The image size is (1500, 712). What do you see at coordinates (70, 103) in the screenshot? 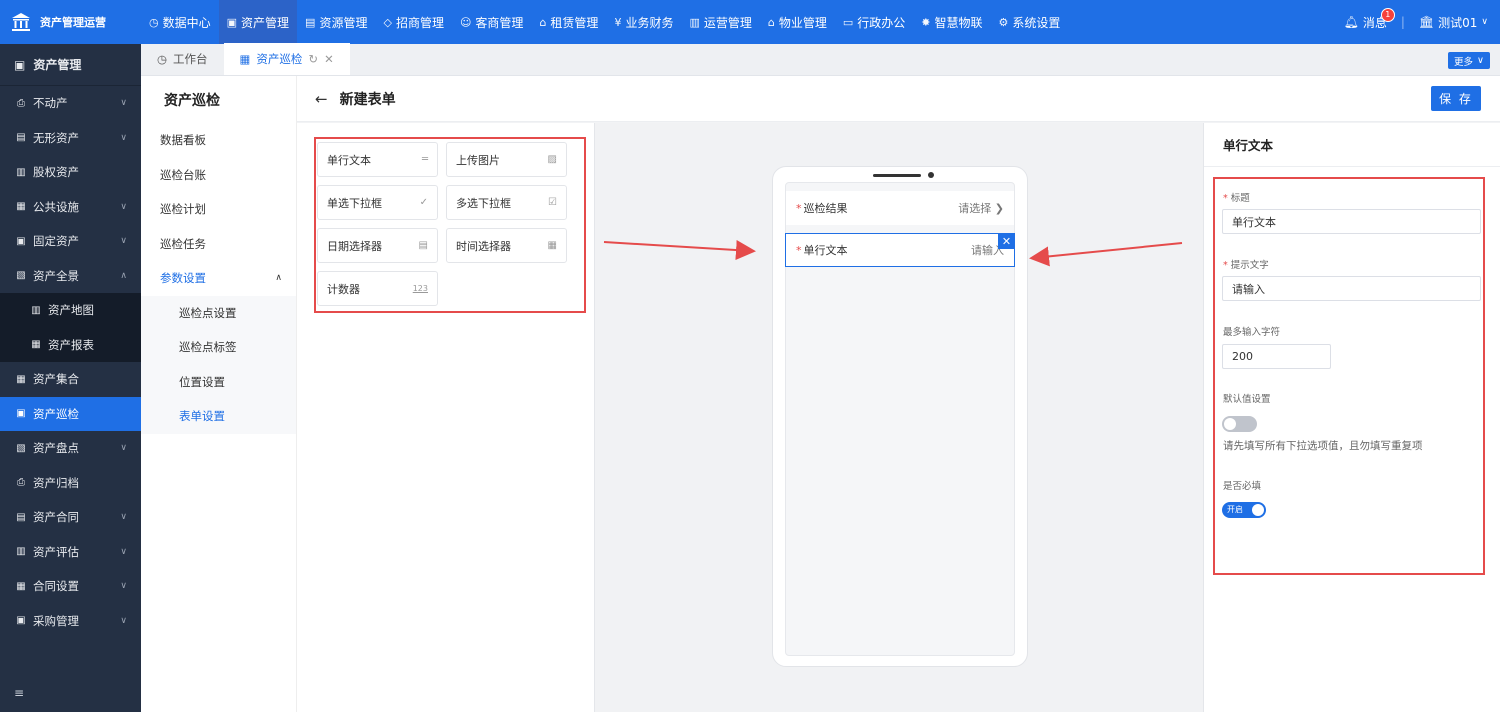
I see `sidebar-item: ⎙ 不动产 ∨` at bounding box center [70, 103].